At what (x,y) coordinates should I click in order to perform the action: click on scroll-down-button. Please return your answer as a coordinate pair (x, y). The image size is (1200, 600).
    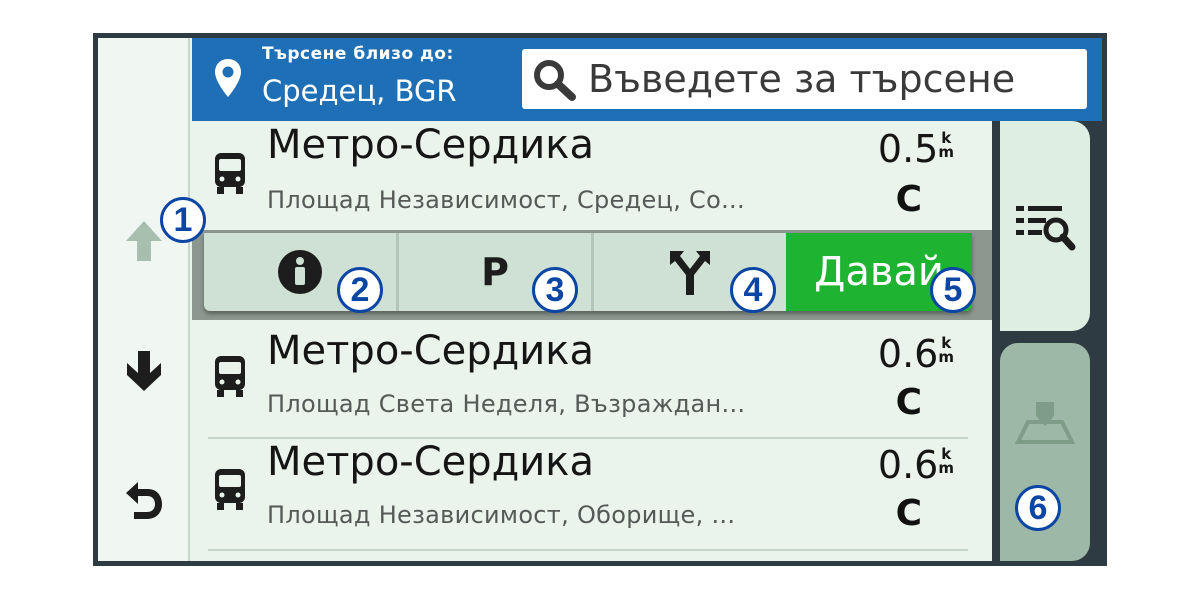
    Looking at the image, I should click on (144, 371).